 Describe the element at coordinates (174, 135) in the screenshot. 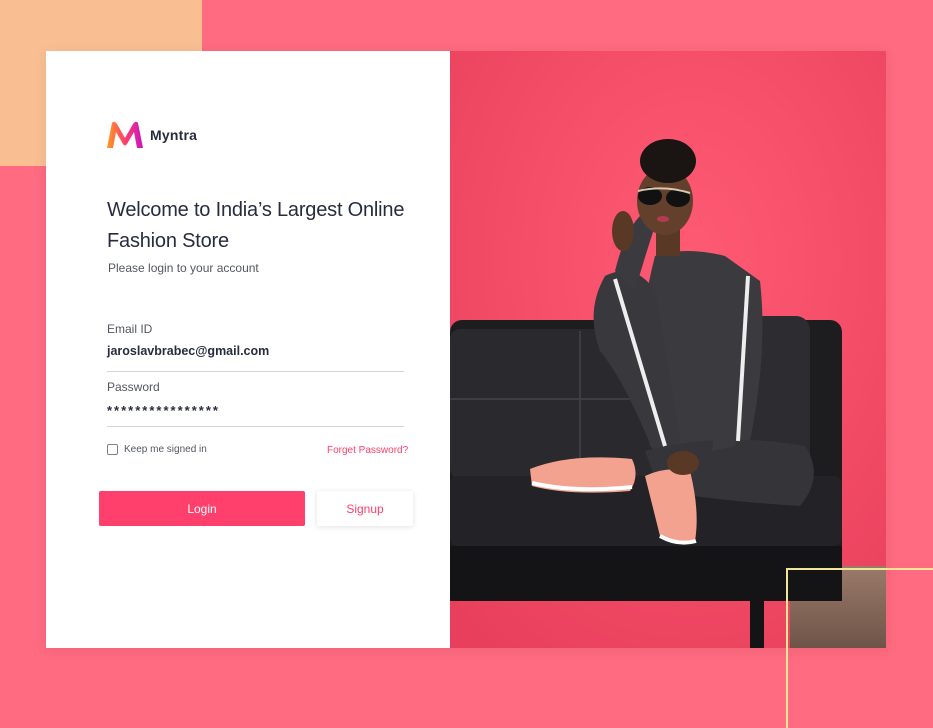

I see `brand-name: Myntra` at that location.